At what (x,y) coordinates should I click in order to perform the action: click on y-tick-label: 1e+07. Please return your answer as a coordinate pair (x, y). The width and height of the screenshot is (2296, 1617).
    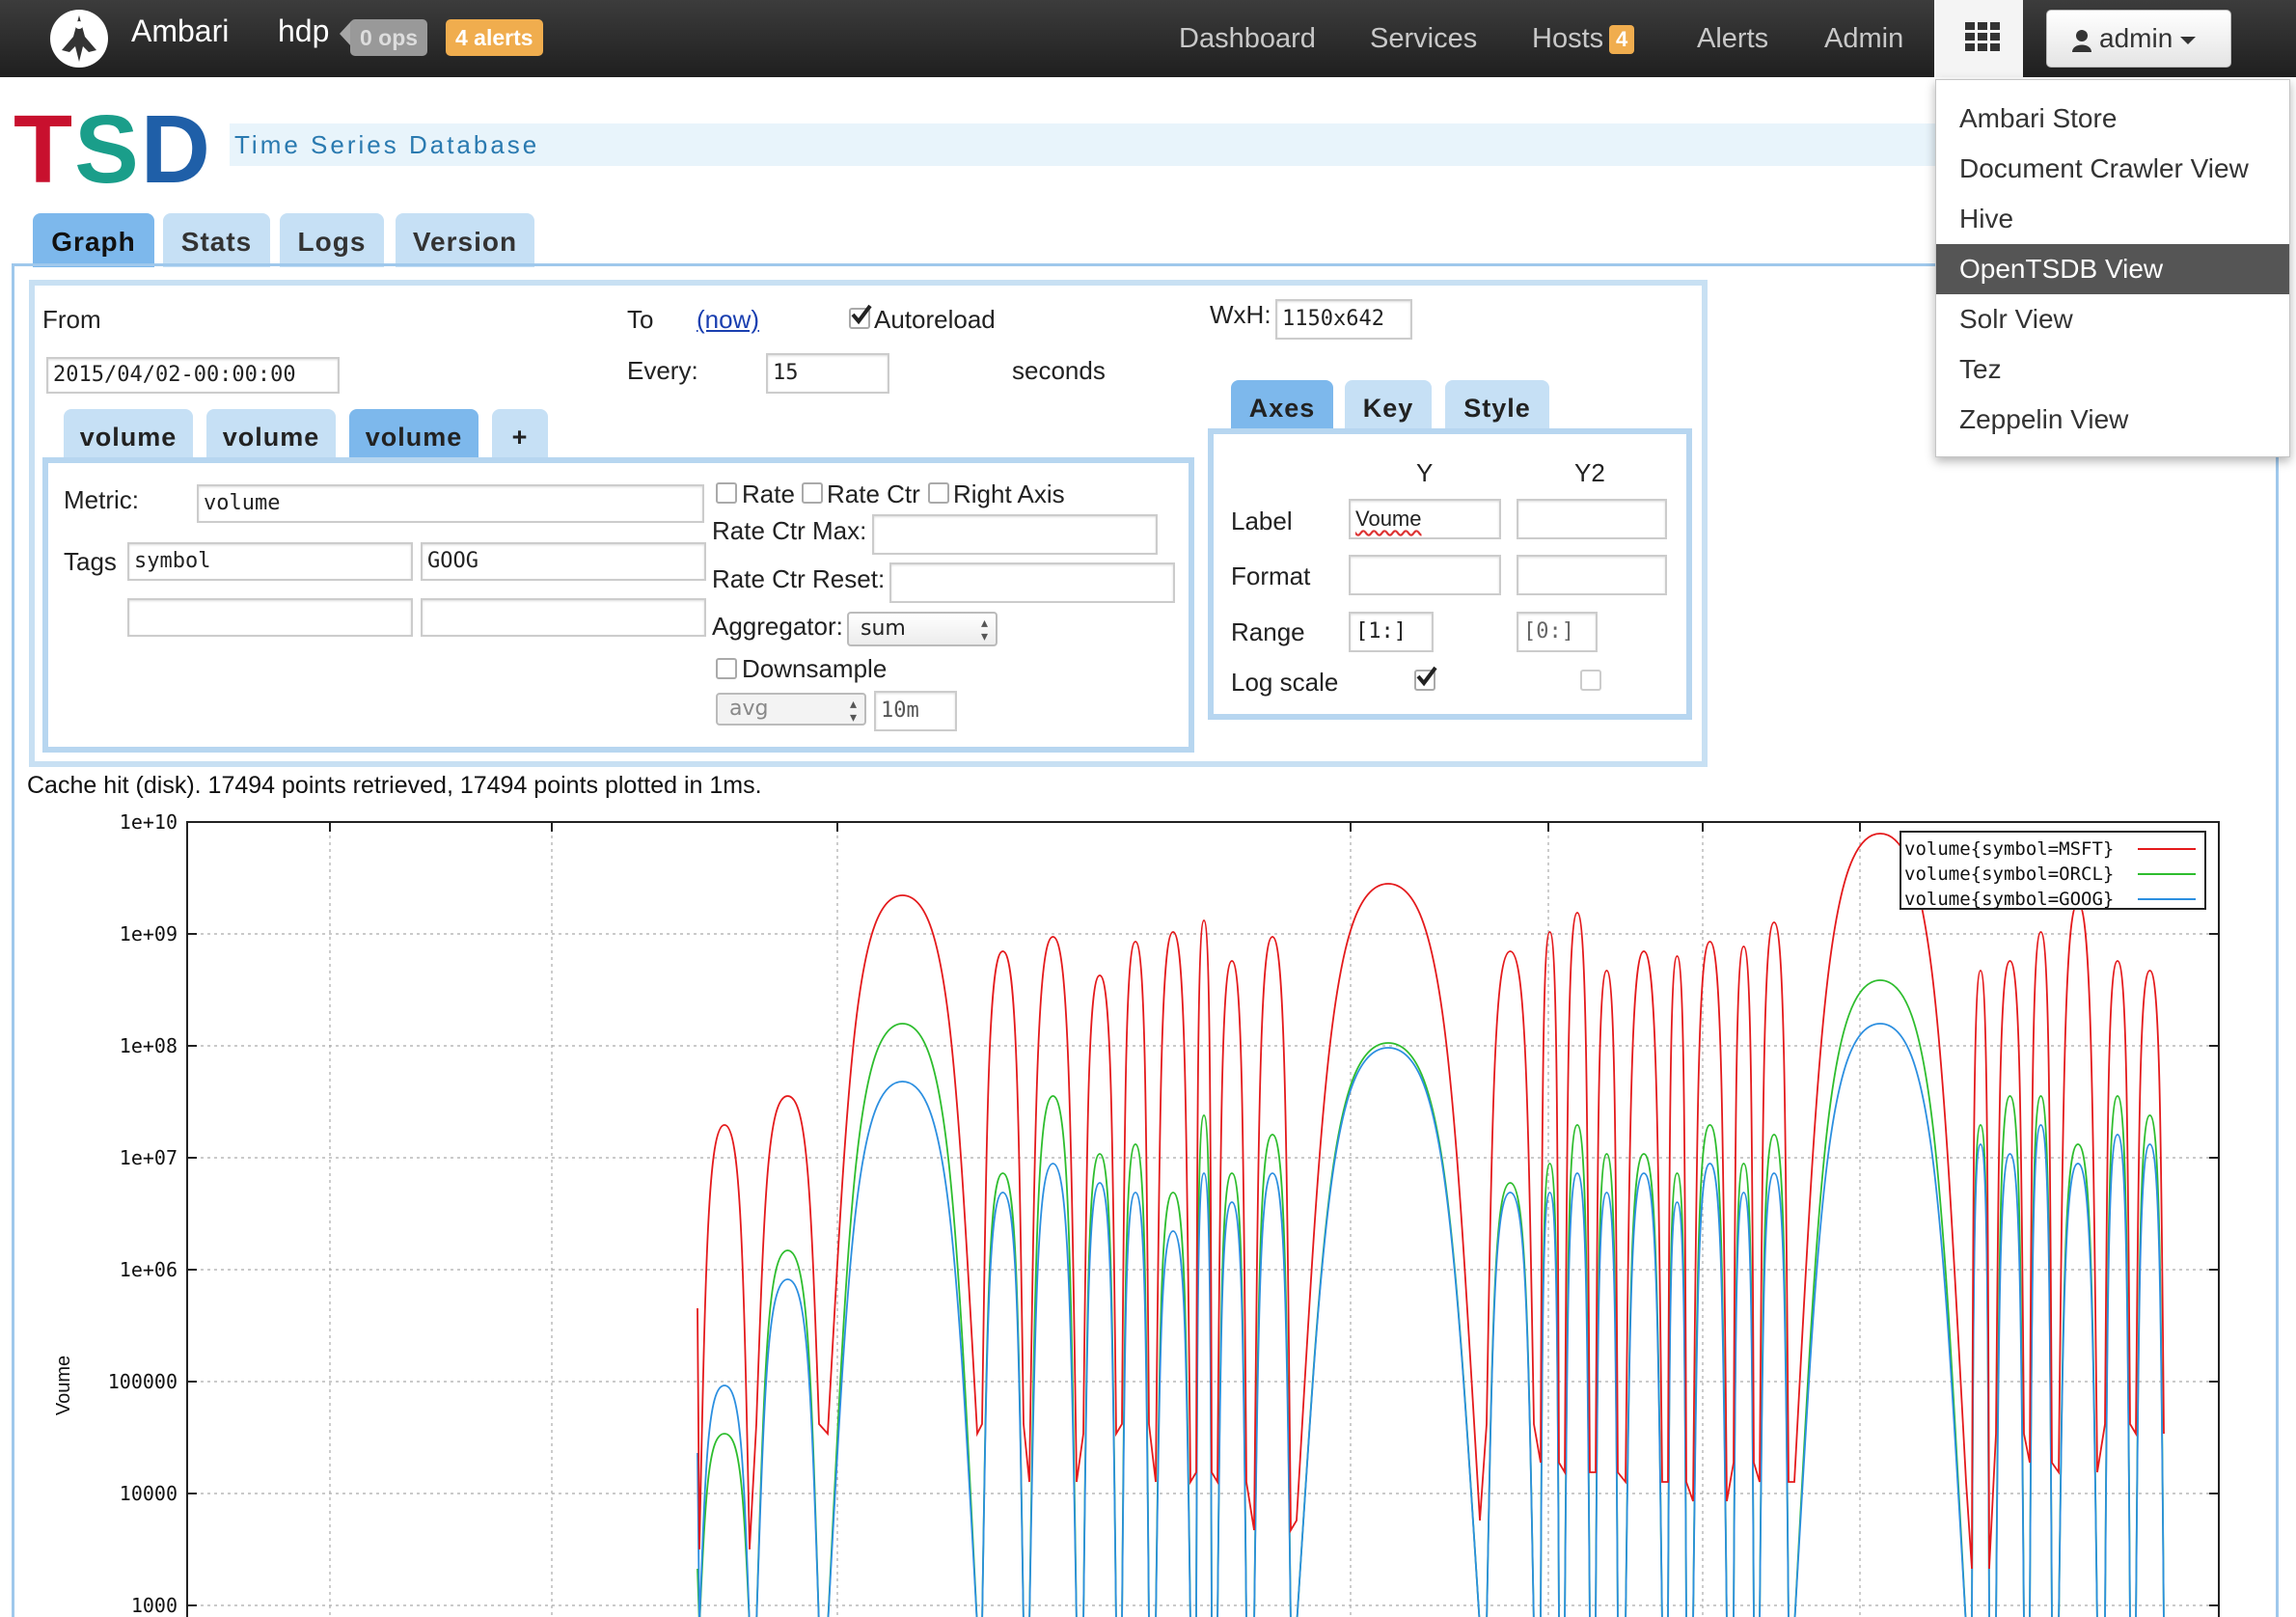
    Looking at the image, I should click on (149, 1157).